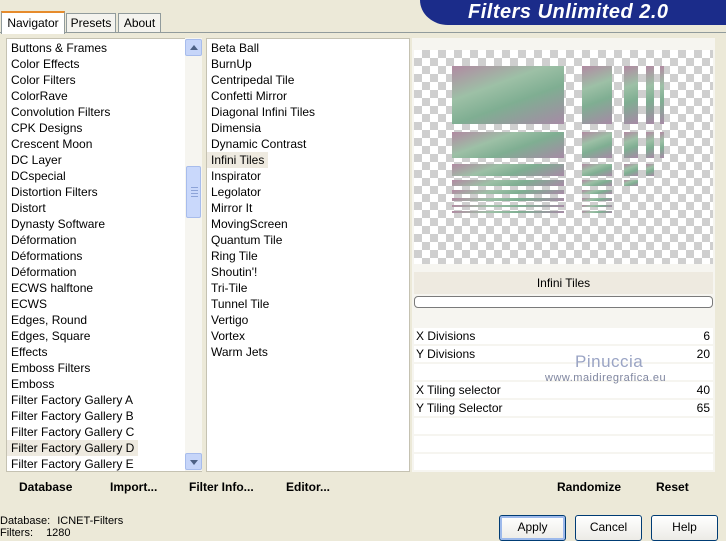 The width and height of the screenshot is (726, 541). Describe the element at coordinates (446, 354) in the screenshot. I see `param-label: Y Divisions` at that location.